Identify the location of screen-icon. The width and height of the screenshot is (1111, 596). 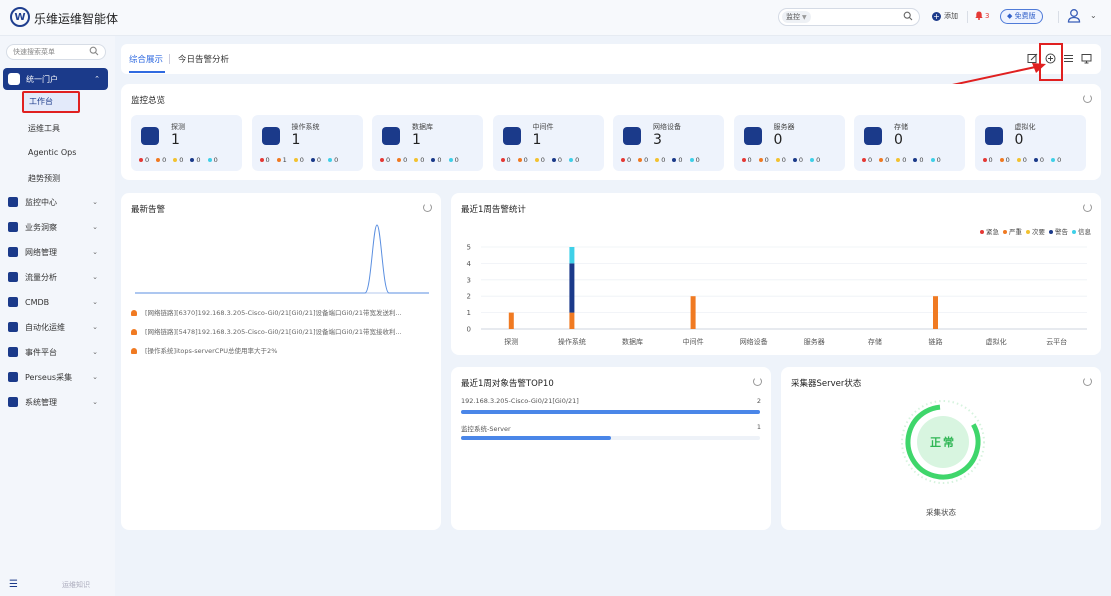
(1086, 58).